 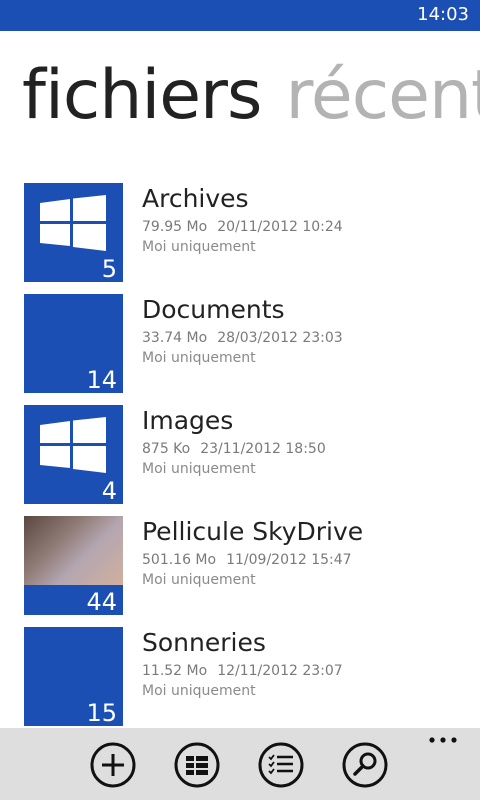 What do you see at coordinates (253, 531) in the screenshot?
I see `folder-name: Pellicule SkyDrive` at bounding box center [253, 531].